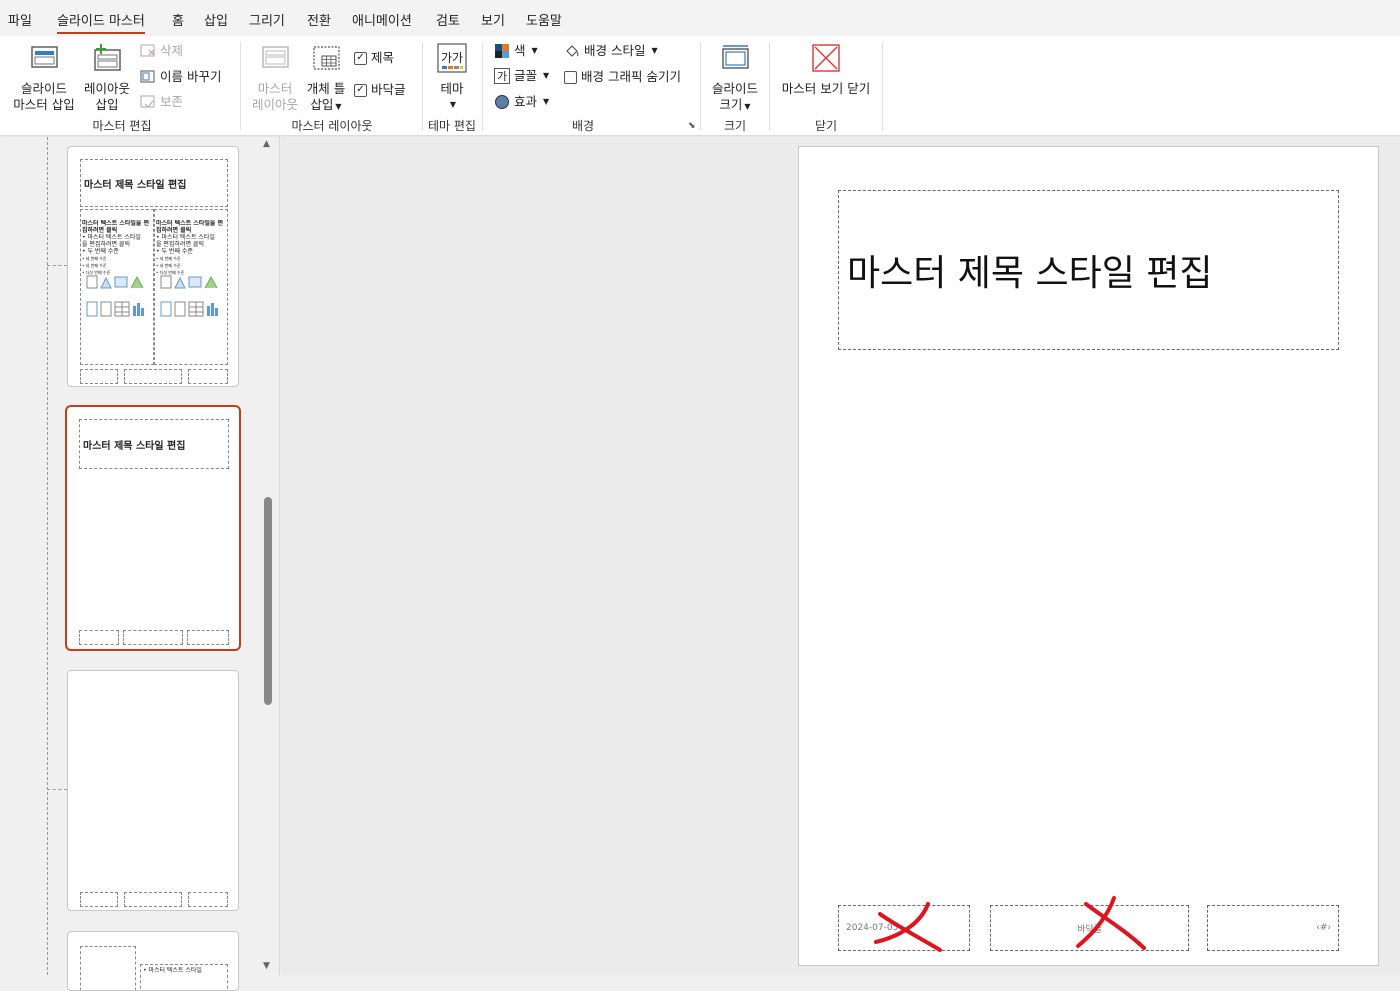 The width and height of the screenshot is (1400, 991). What do you see at coordinates (326, 58) in the screenshot?
I see `insert-placeholder-icon` at bounding box center [326, 58].